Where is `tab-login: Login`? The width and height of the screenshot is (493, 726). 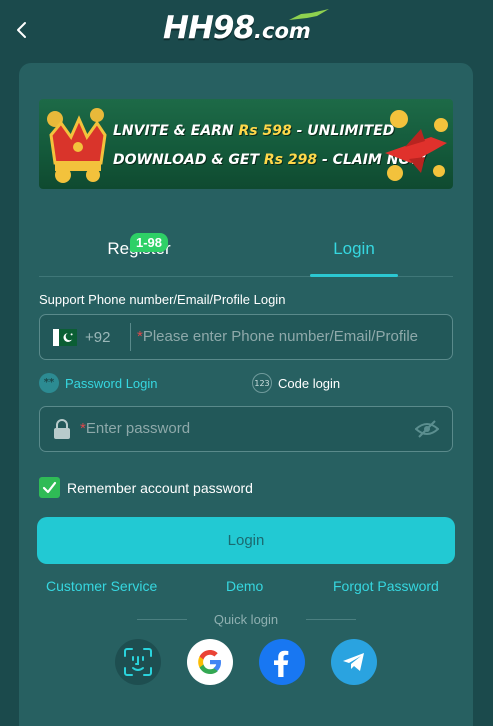 tab-login: Login is located at coordinates (354, 249).